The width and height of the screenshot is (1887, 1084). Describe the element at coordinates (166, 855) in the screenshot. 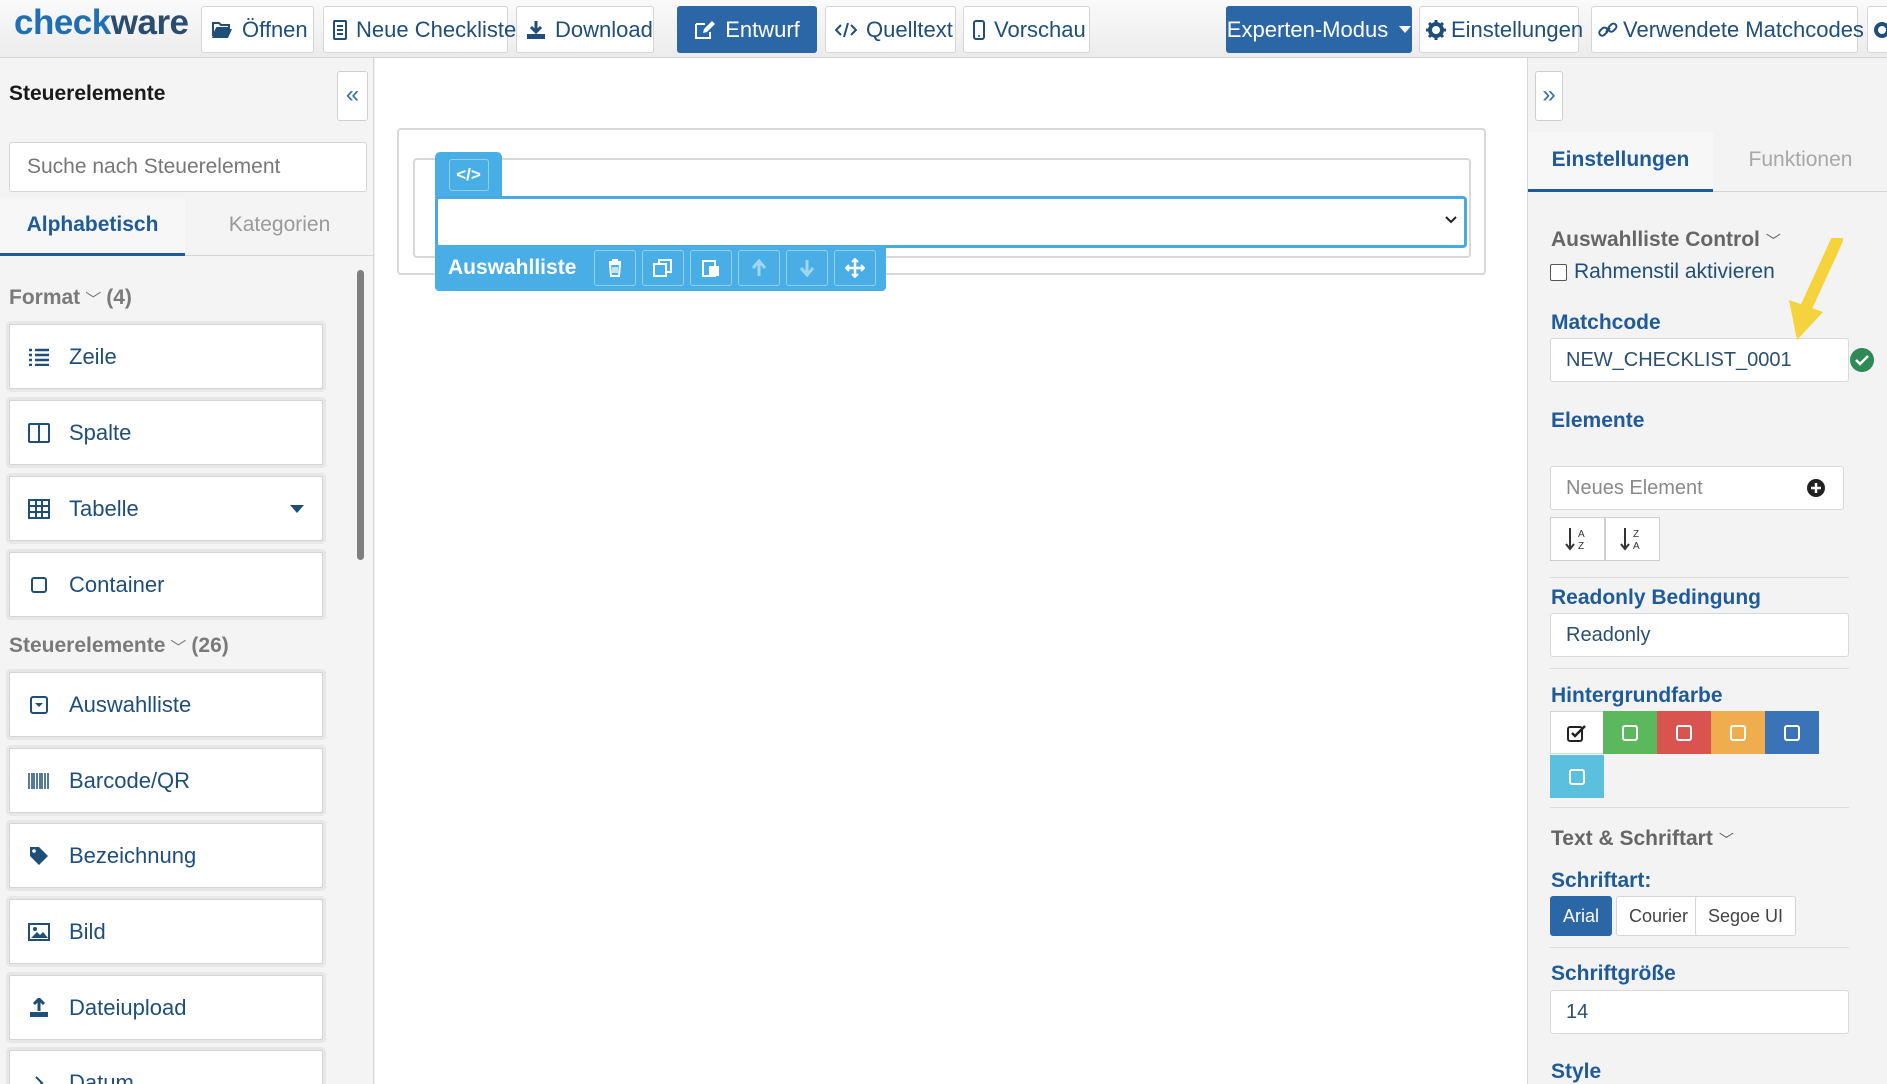

I see `control-item-bezeichnung: Bezeichnung` at that location.